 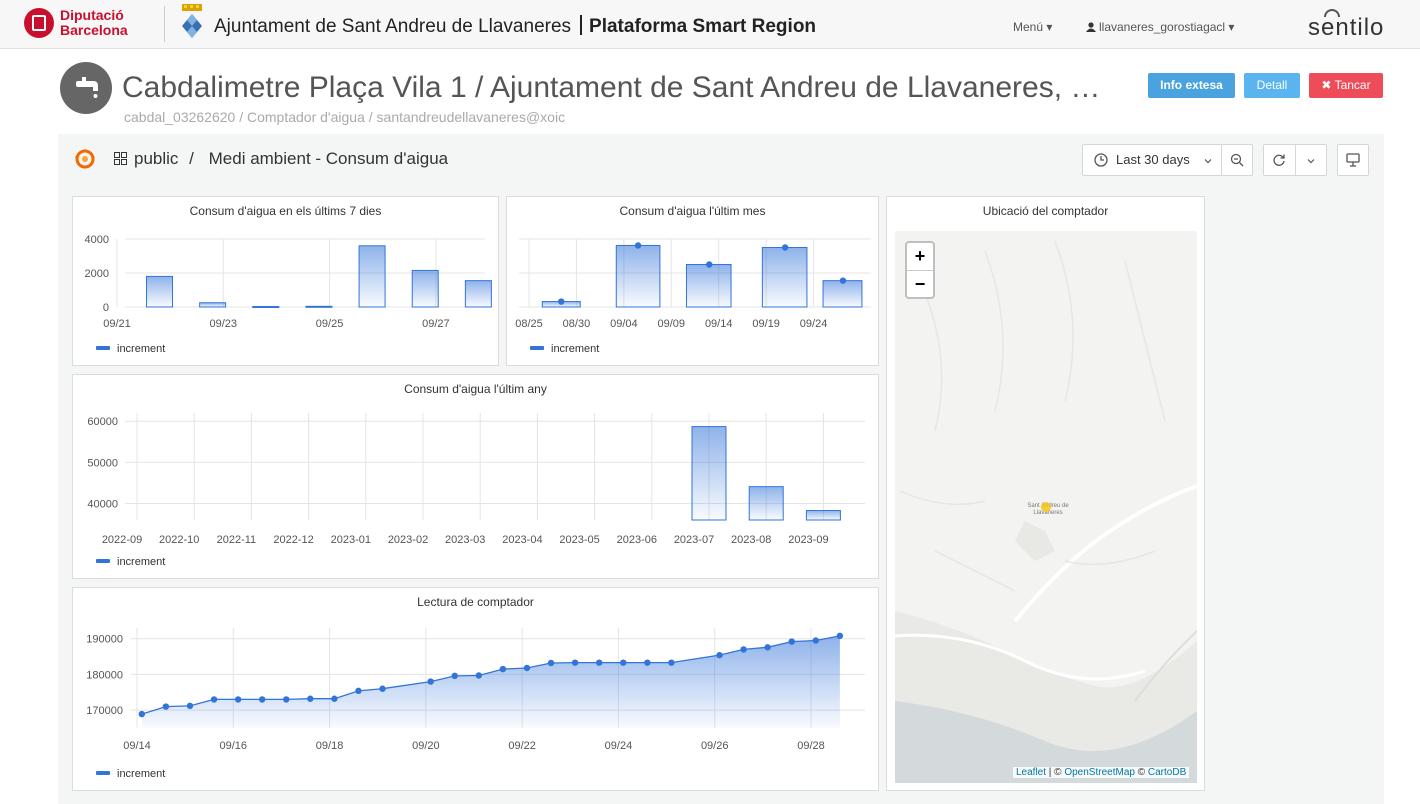 I want to click on sentilo-wordmark: sentilo, so click(x=1346, y=27).